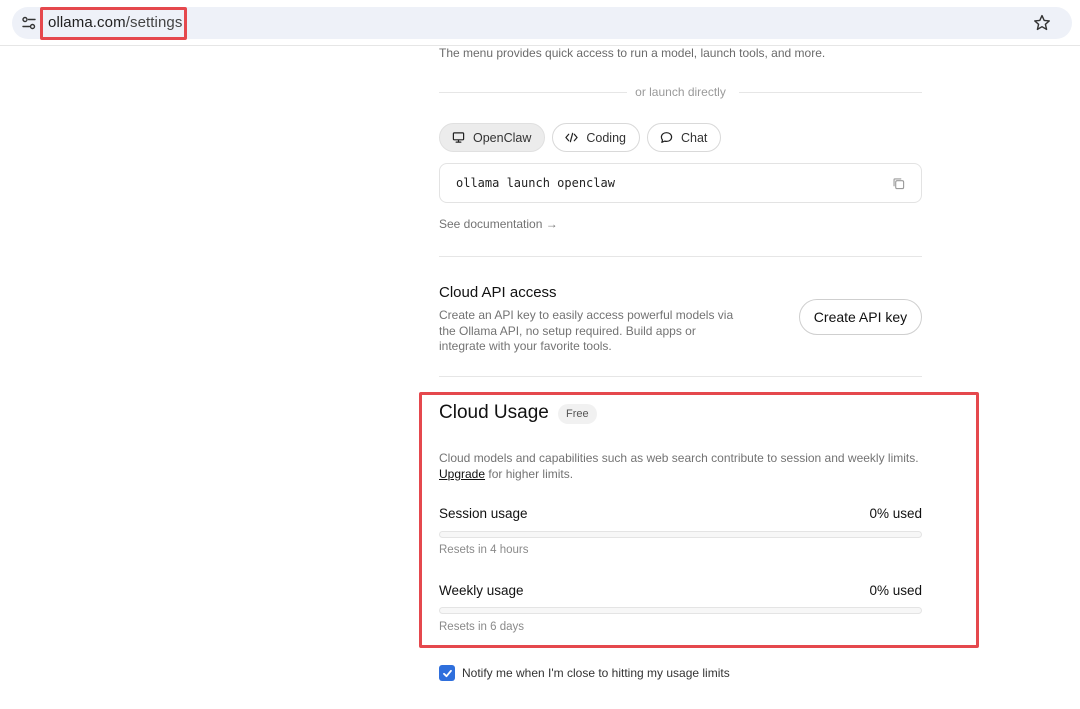 The height and width of the screenshot is (709, 1080). What do you see at coordinates (895, 513) in the screenshot?
I see `session-usage-value: 0% used` at bounding box center [895, 513].